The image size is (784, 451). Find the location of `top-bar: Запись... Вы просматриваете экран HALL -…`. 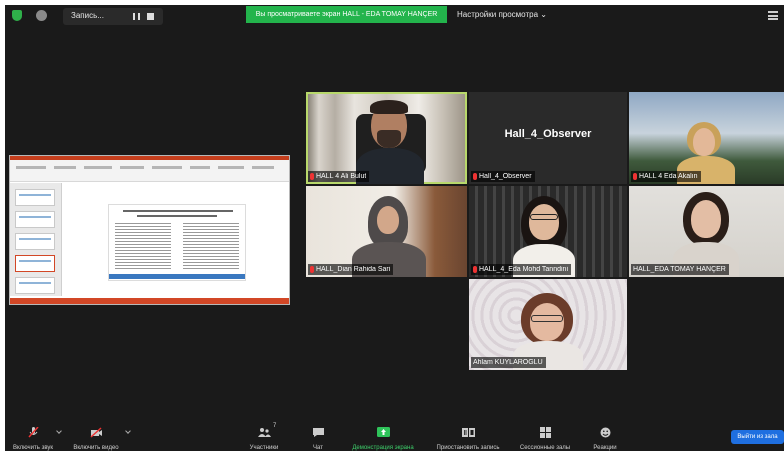

top-bar: Запись... Вы просматриваете экран HALL -… is located at coordinates (394, 16).